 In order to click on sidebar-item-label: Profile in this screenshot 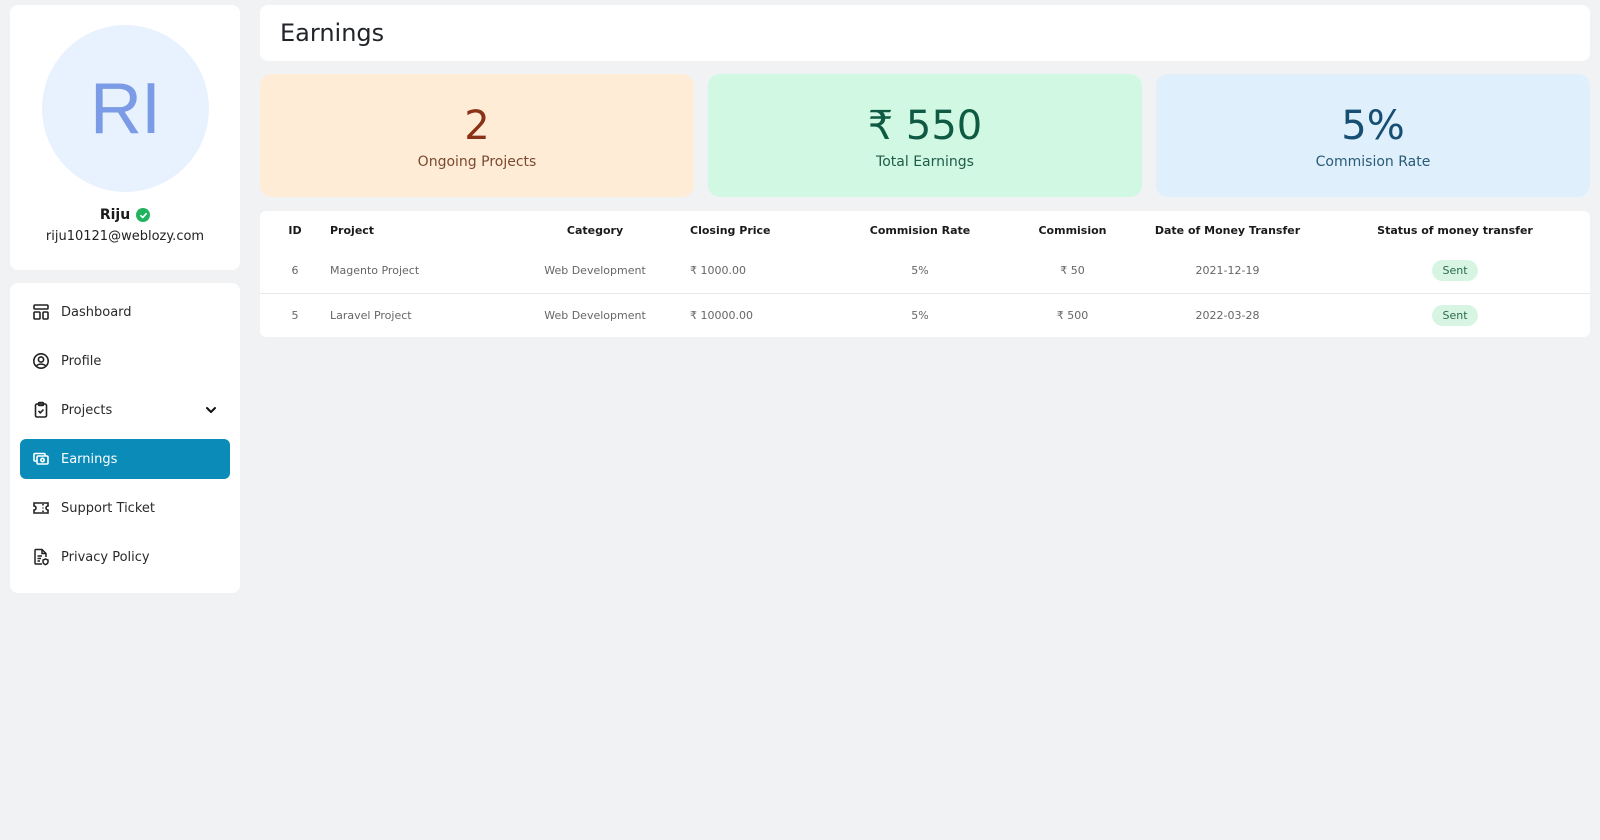, I will do `click(81, 361)`.